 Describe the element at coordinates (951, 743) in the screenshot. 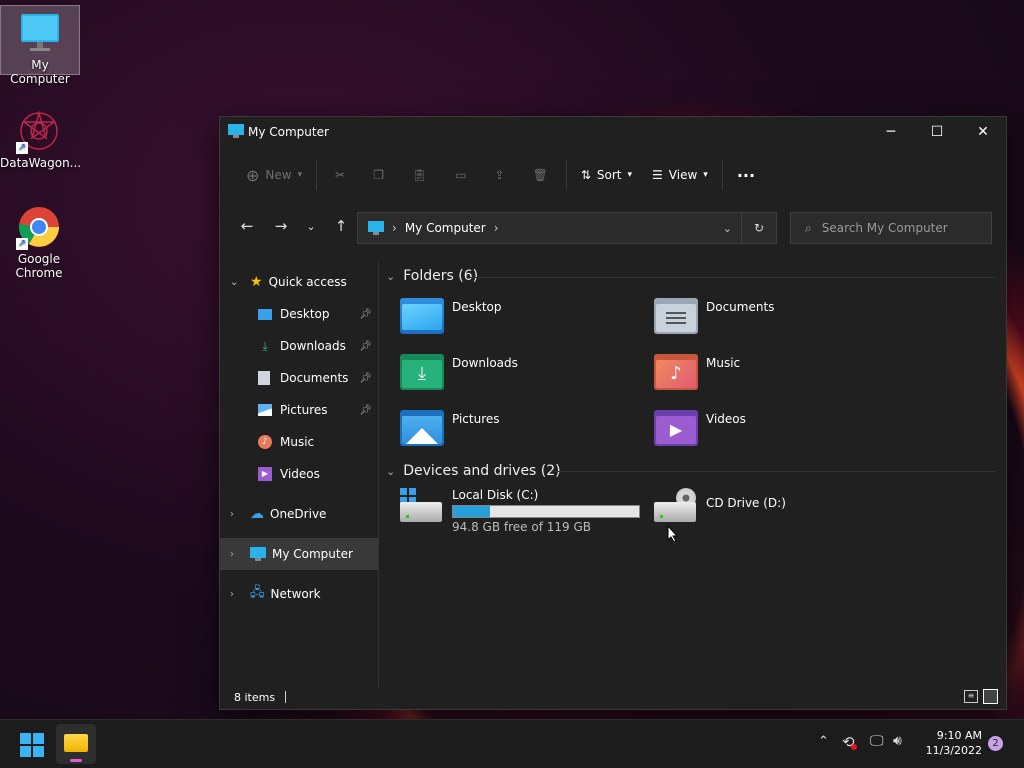

I see `clock: 9:10 AM 11/3/2022` at that location.